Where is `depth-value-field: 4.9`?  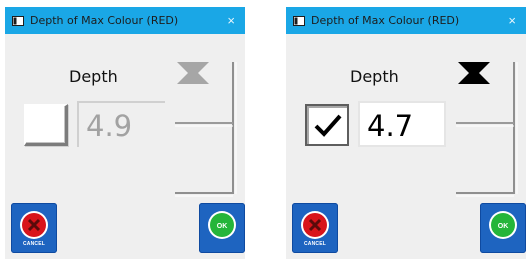
depth-value-field: 4.9 is located at coordinates (121, 124).